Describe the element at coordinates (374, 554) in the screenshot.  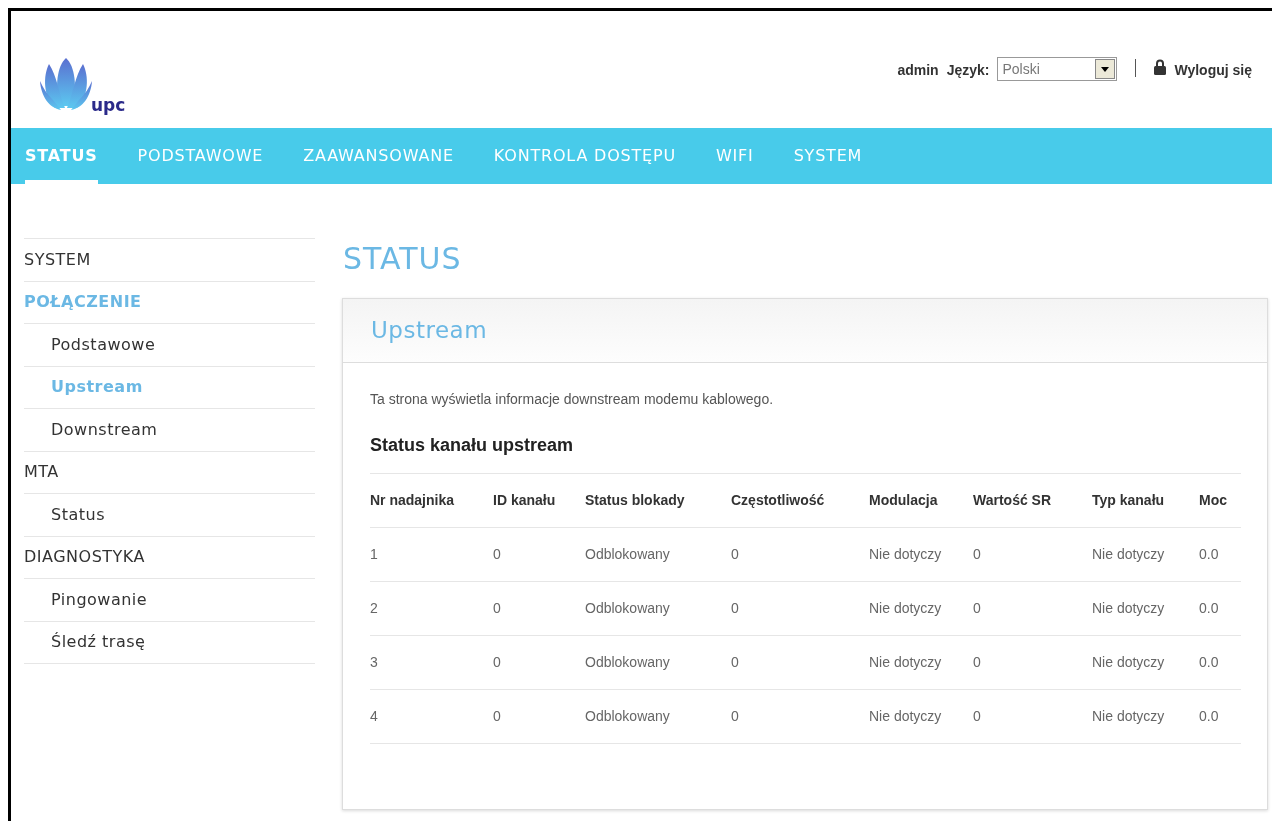
I see `table-cell-text: 1` at that location.